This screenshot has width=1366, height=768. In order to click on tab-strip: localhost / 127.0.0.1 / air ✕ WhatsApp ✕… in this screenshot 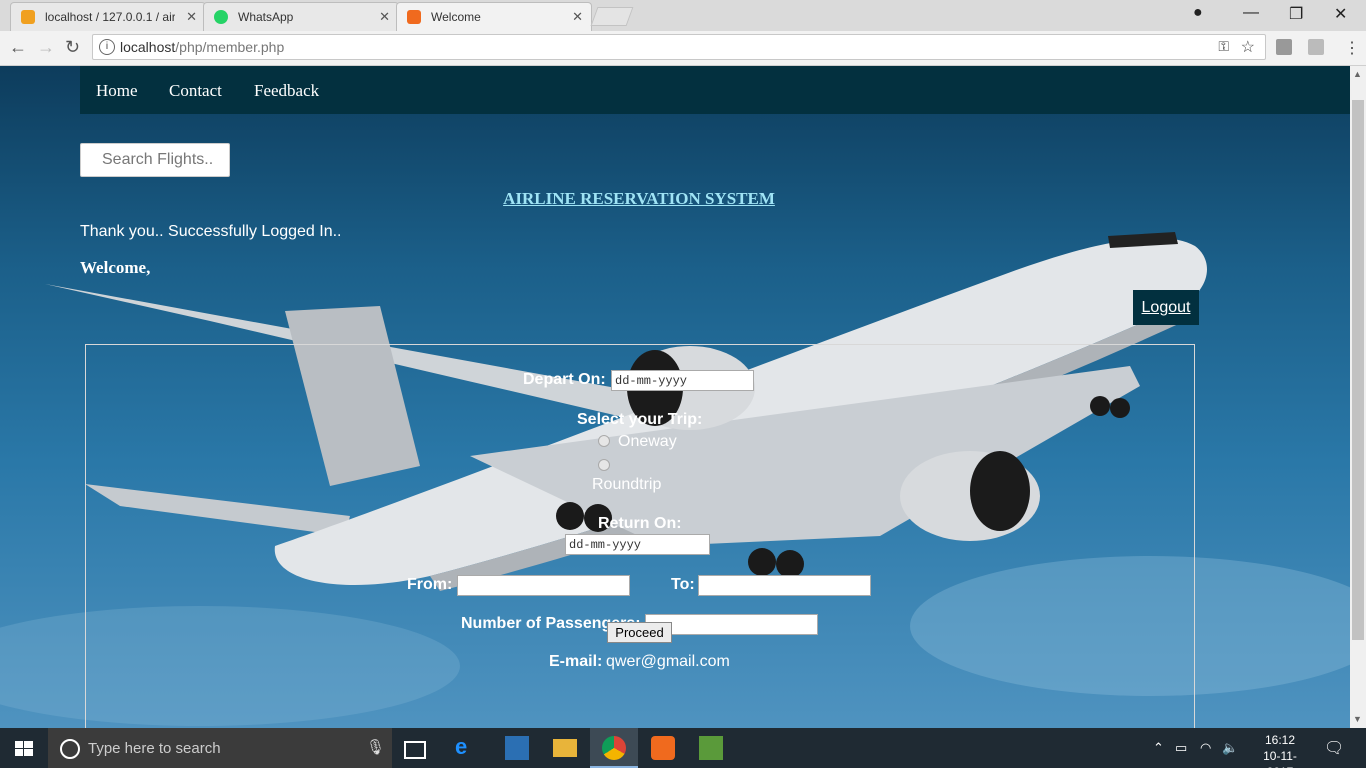, I will do `click(683, 15)`.